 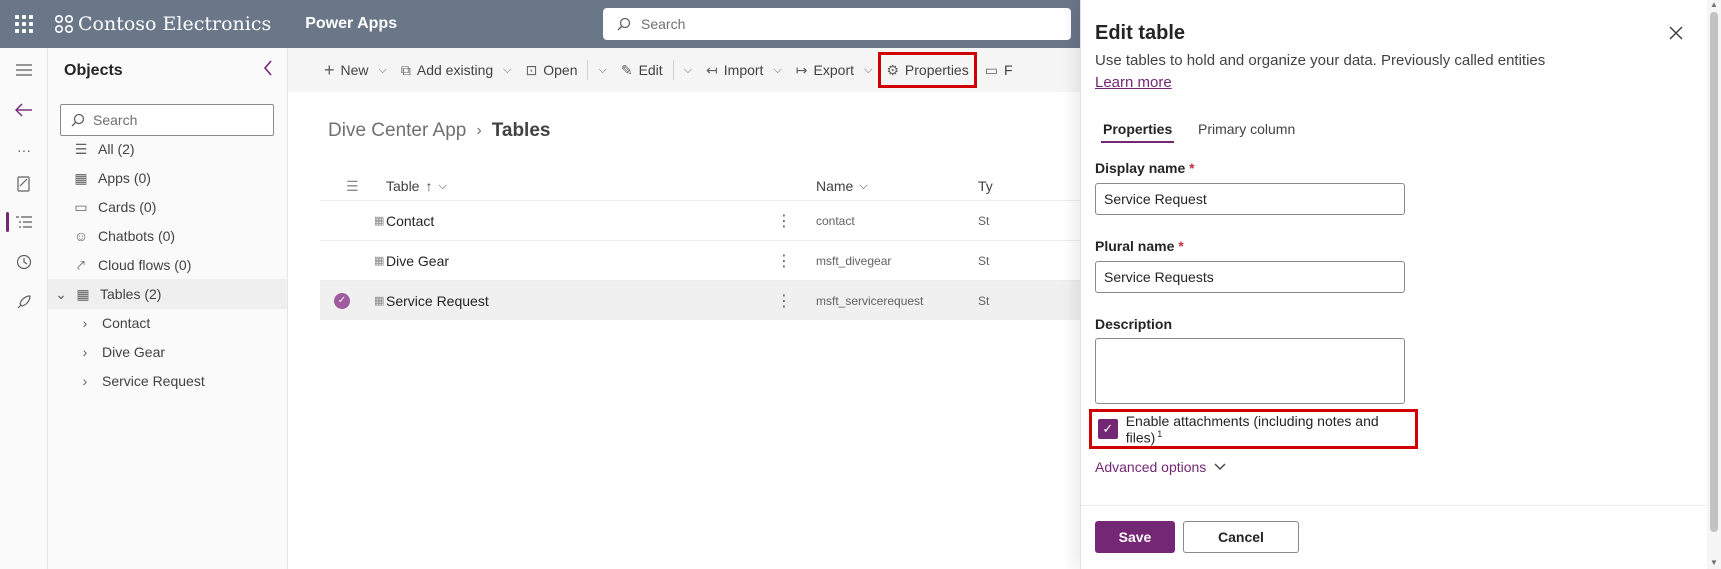 I want to click on tree-item-contact: › Contact, so click(x=167, y=323).